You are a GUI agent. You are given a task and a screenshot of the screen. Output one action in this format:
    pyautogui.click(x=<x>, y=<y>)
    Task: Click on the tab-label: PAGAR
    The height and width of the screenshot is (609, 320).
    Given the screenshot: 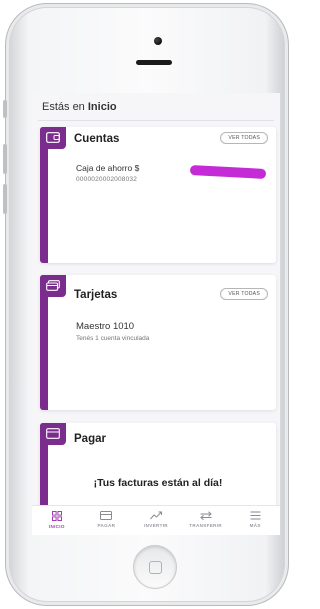 What is the action you would take?
    pyautogui.click(x=106, y=525)
    